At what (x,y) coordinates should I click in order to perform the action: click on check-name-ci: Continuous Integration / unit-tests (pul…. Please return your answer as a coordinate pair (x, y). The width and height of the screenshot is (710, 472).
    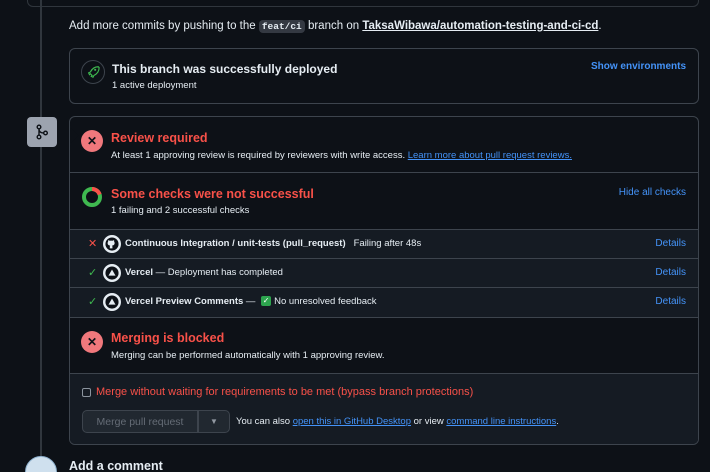
    Looking at the image, I should click on (273, 243).